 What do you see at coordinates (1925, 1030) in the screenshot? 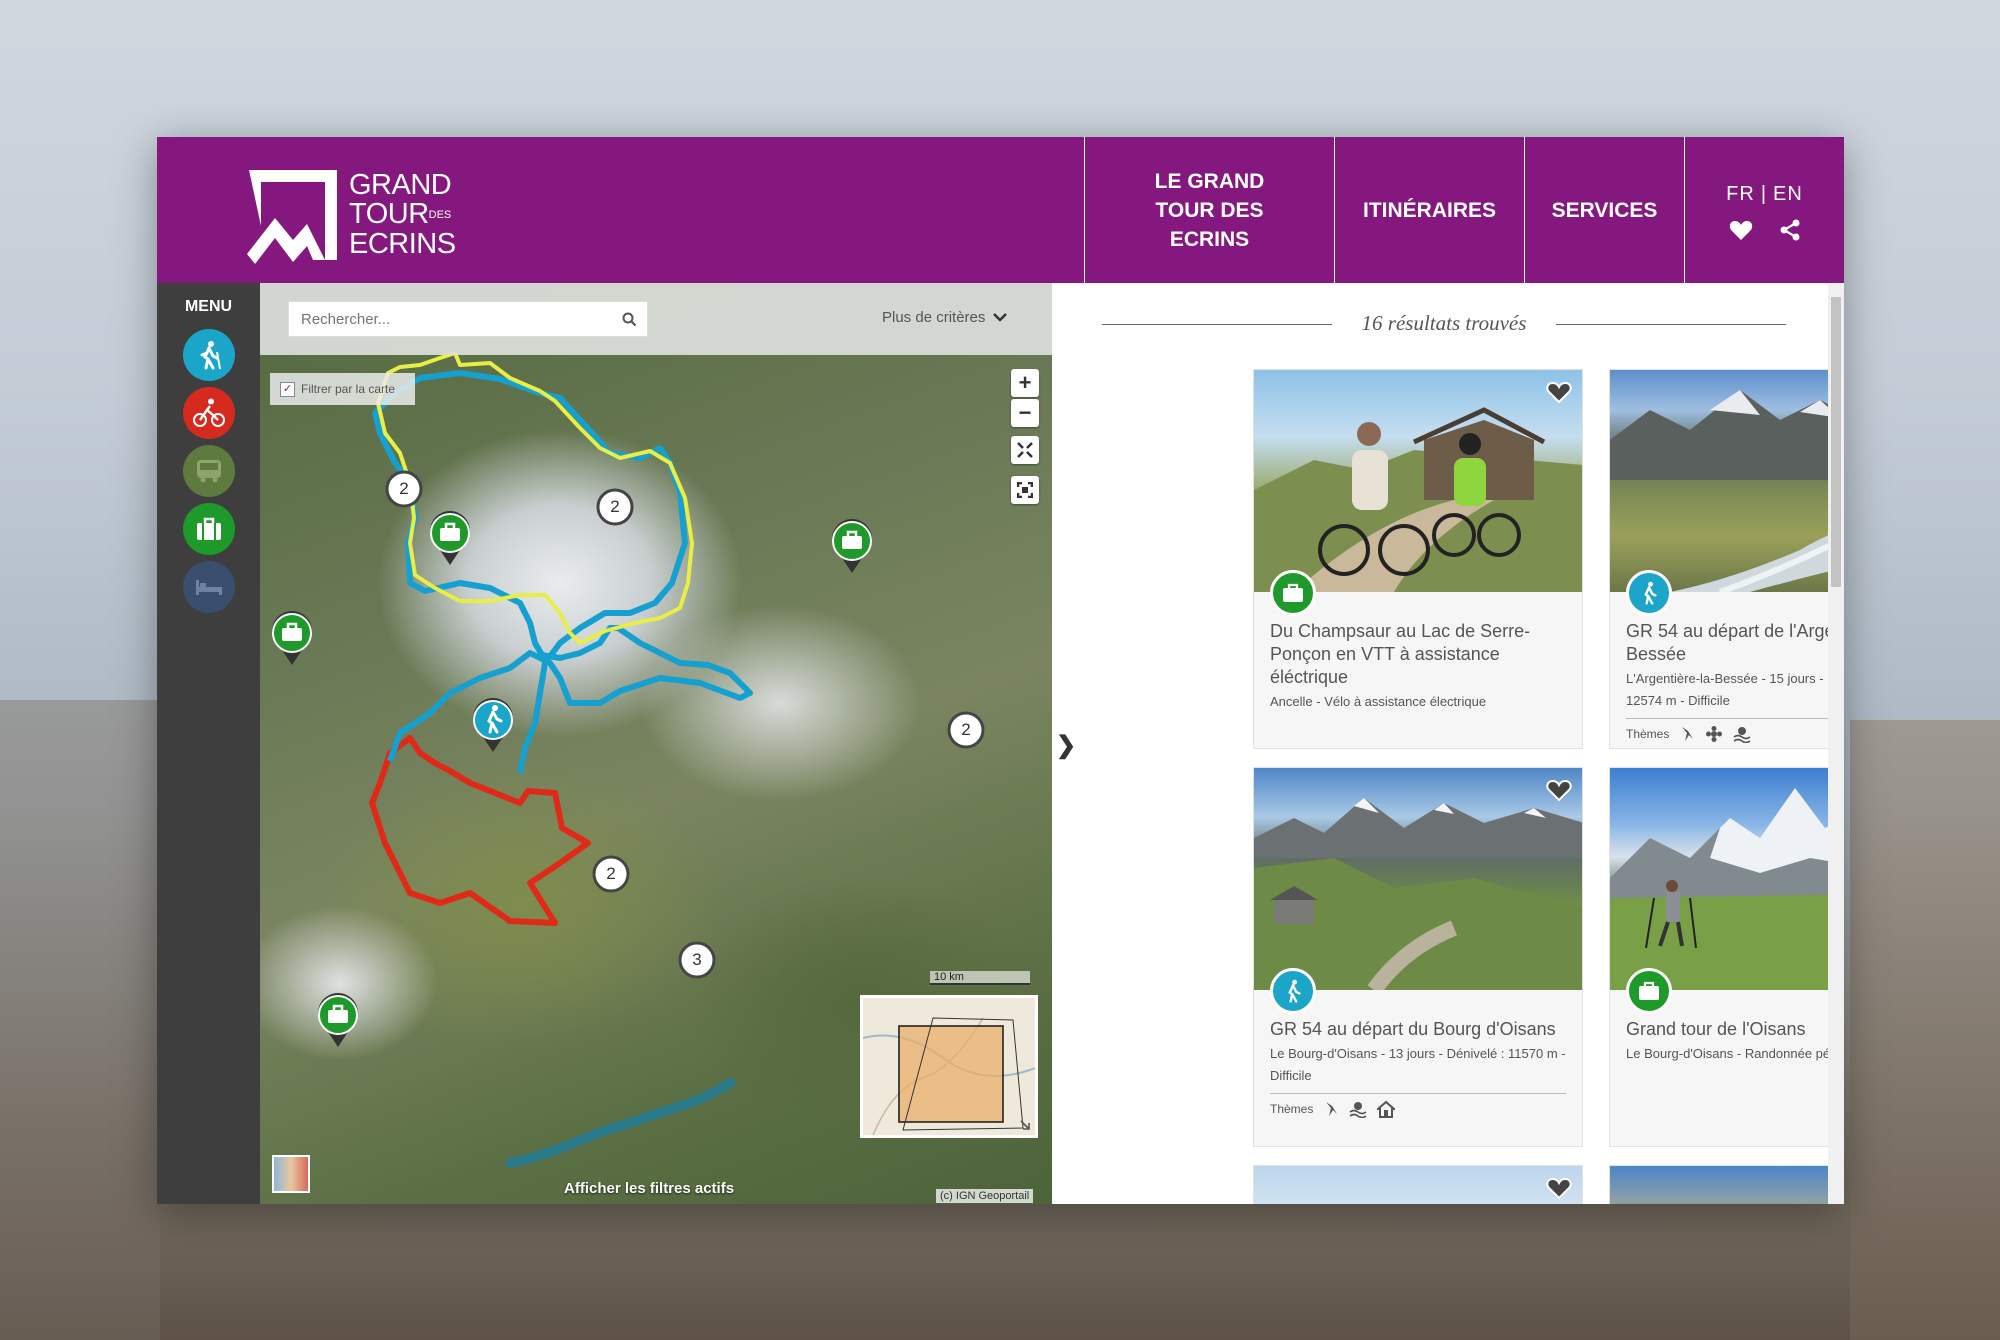
I see `background-blur-right` at bounding box center [1925, 1030].